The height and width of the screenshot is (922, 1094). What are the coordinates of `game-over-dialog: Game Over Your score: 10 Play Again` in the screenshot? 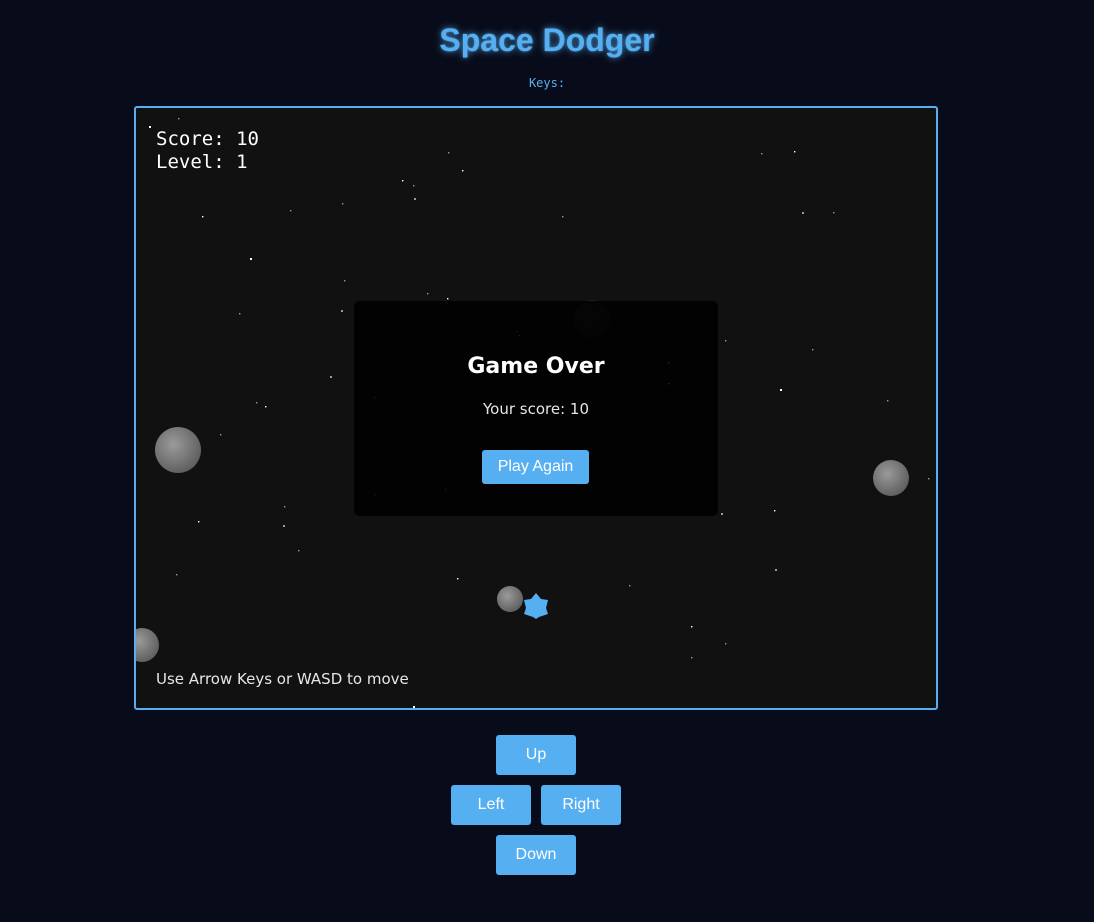 It's located at (536, 408).